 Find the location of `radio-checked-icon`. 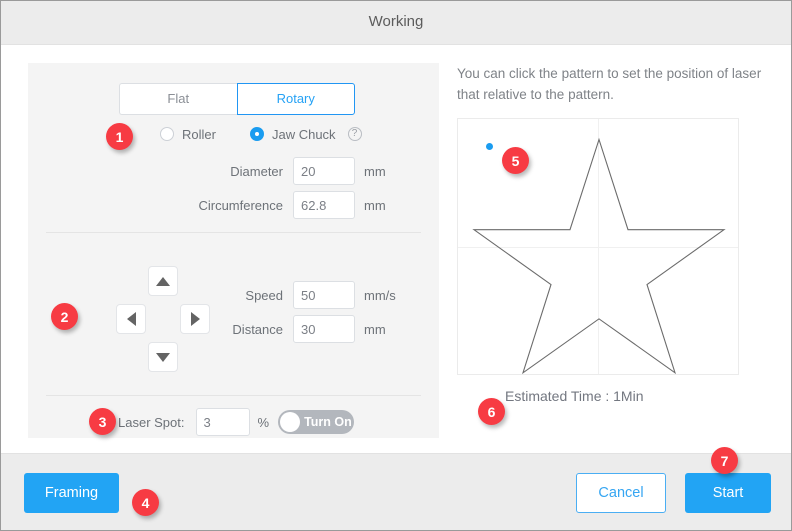

radio-checked-icon is located at coordinates (256, 134).